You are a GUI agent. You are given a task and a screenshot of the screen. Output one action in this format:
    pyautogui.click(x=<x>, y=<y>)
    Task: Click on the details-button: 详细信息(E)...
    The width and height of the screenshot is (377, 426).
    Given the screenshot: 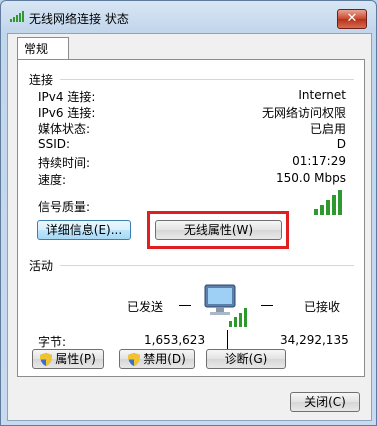 What is the action you would take?
    pyautogui.click(x=84, y=230)
    